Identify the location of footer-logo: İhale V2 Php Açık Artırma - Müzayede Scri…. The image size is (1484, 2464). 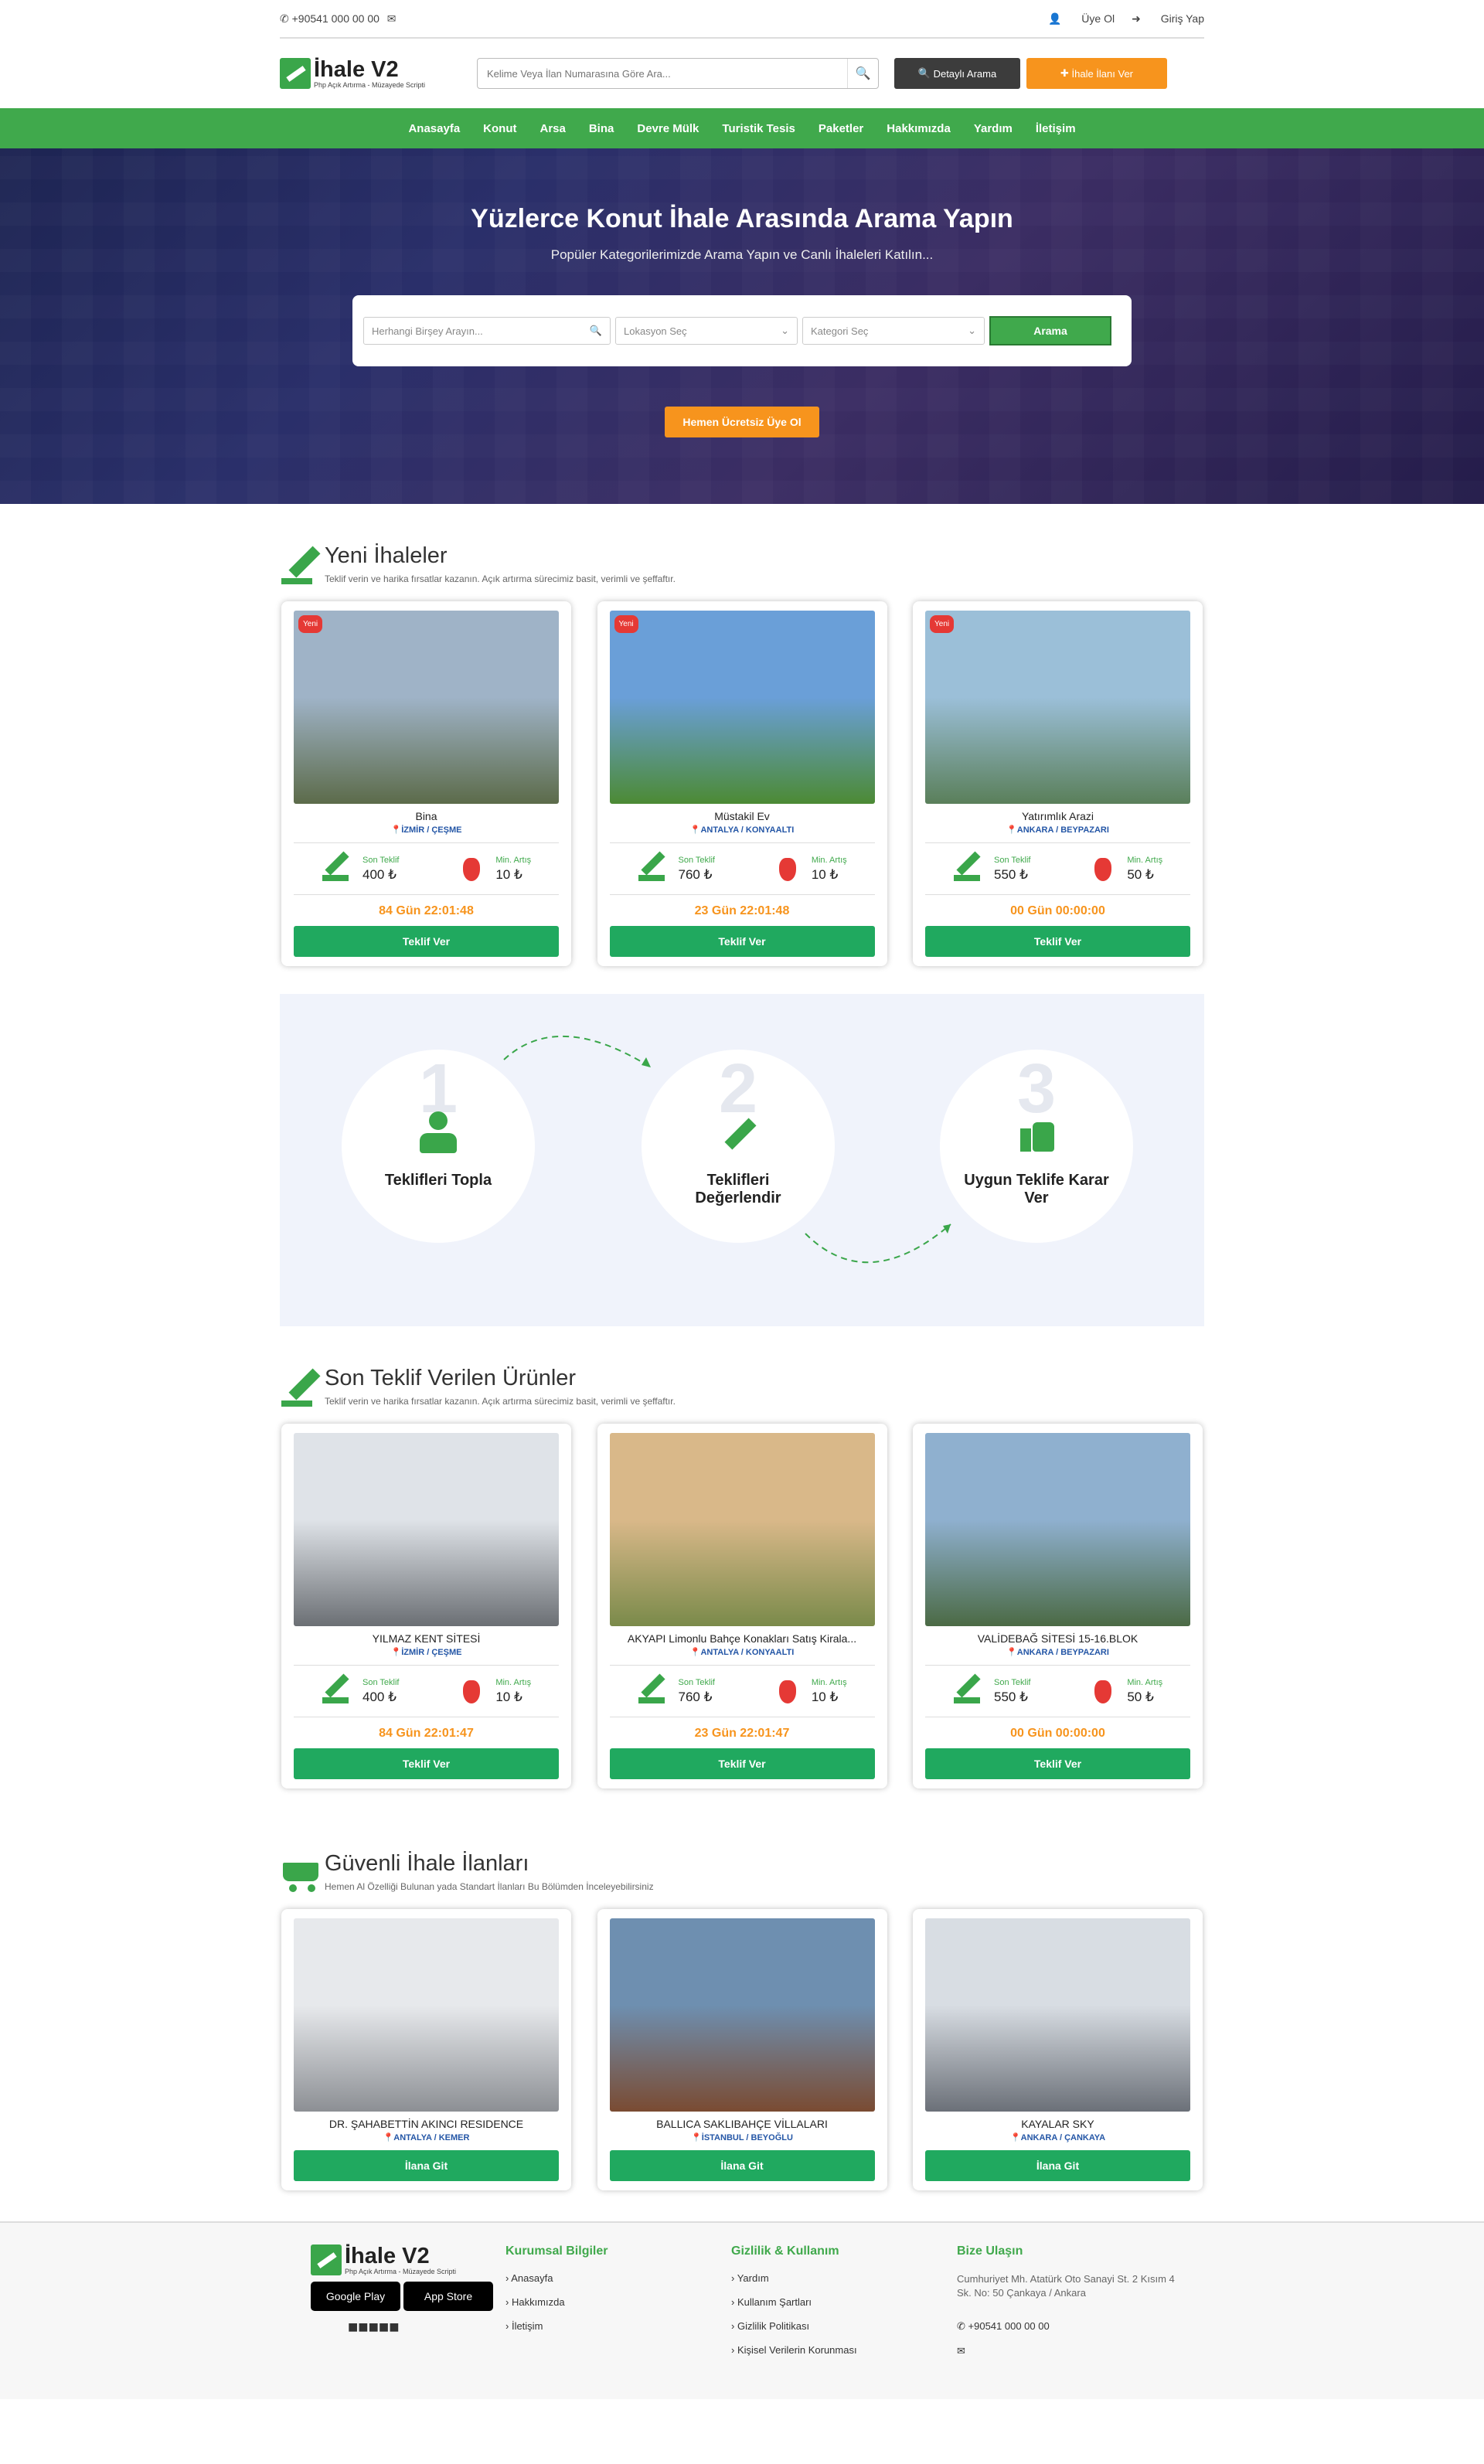
(407, 2259).